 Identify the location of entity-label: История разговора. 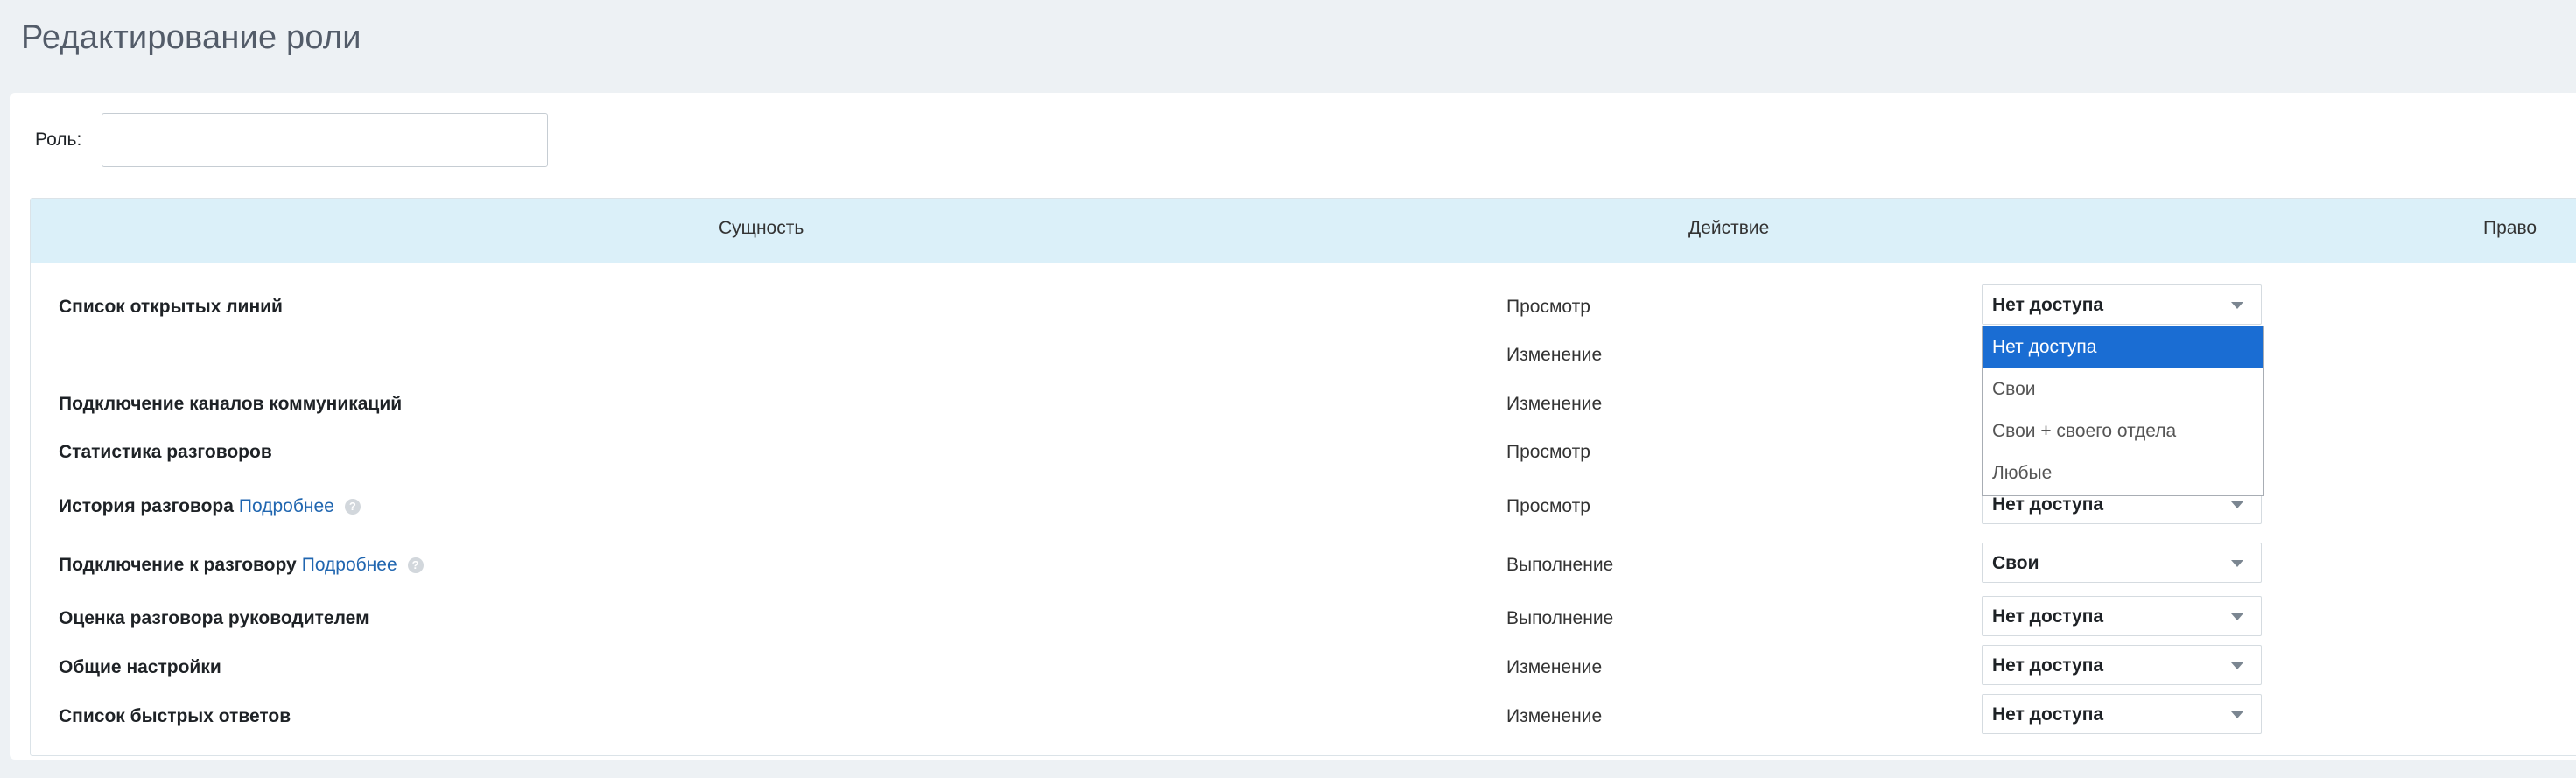
(146, 506).